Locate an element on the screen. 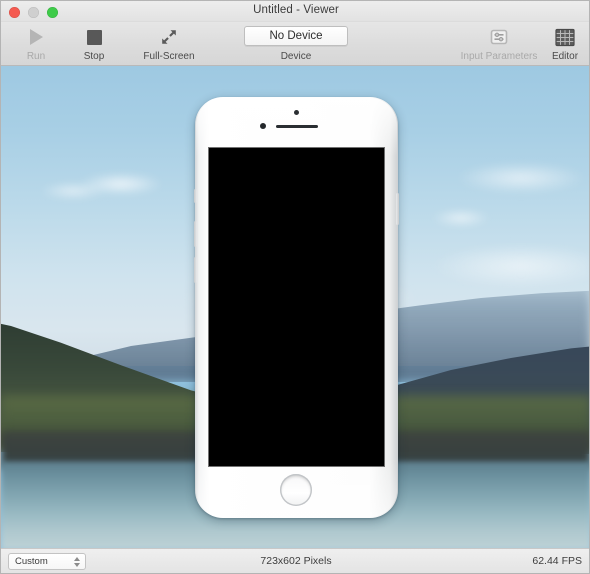 This screenshot has height=574, width=590. proximity-sensor-icon is located at coordinates (263, 126).